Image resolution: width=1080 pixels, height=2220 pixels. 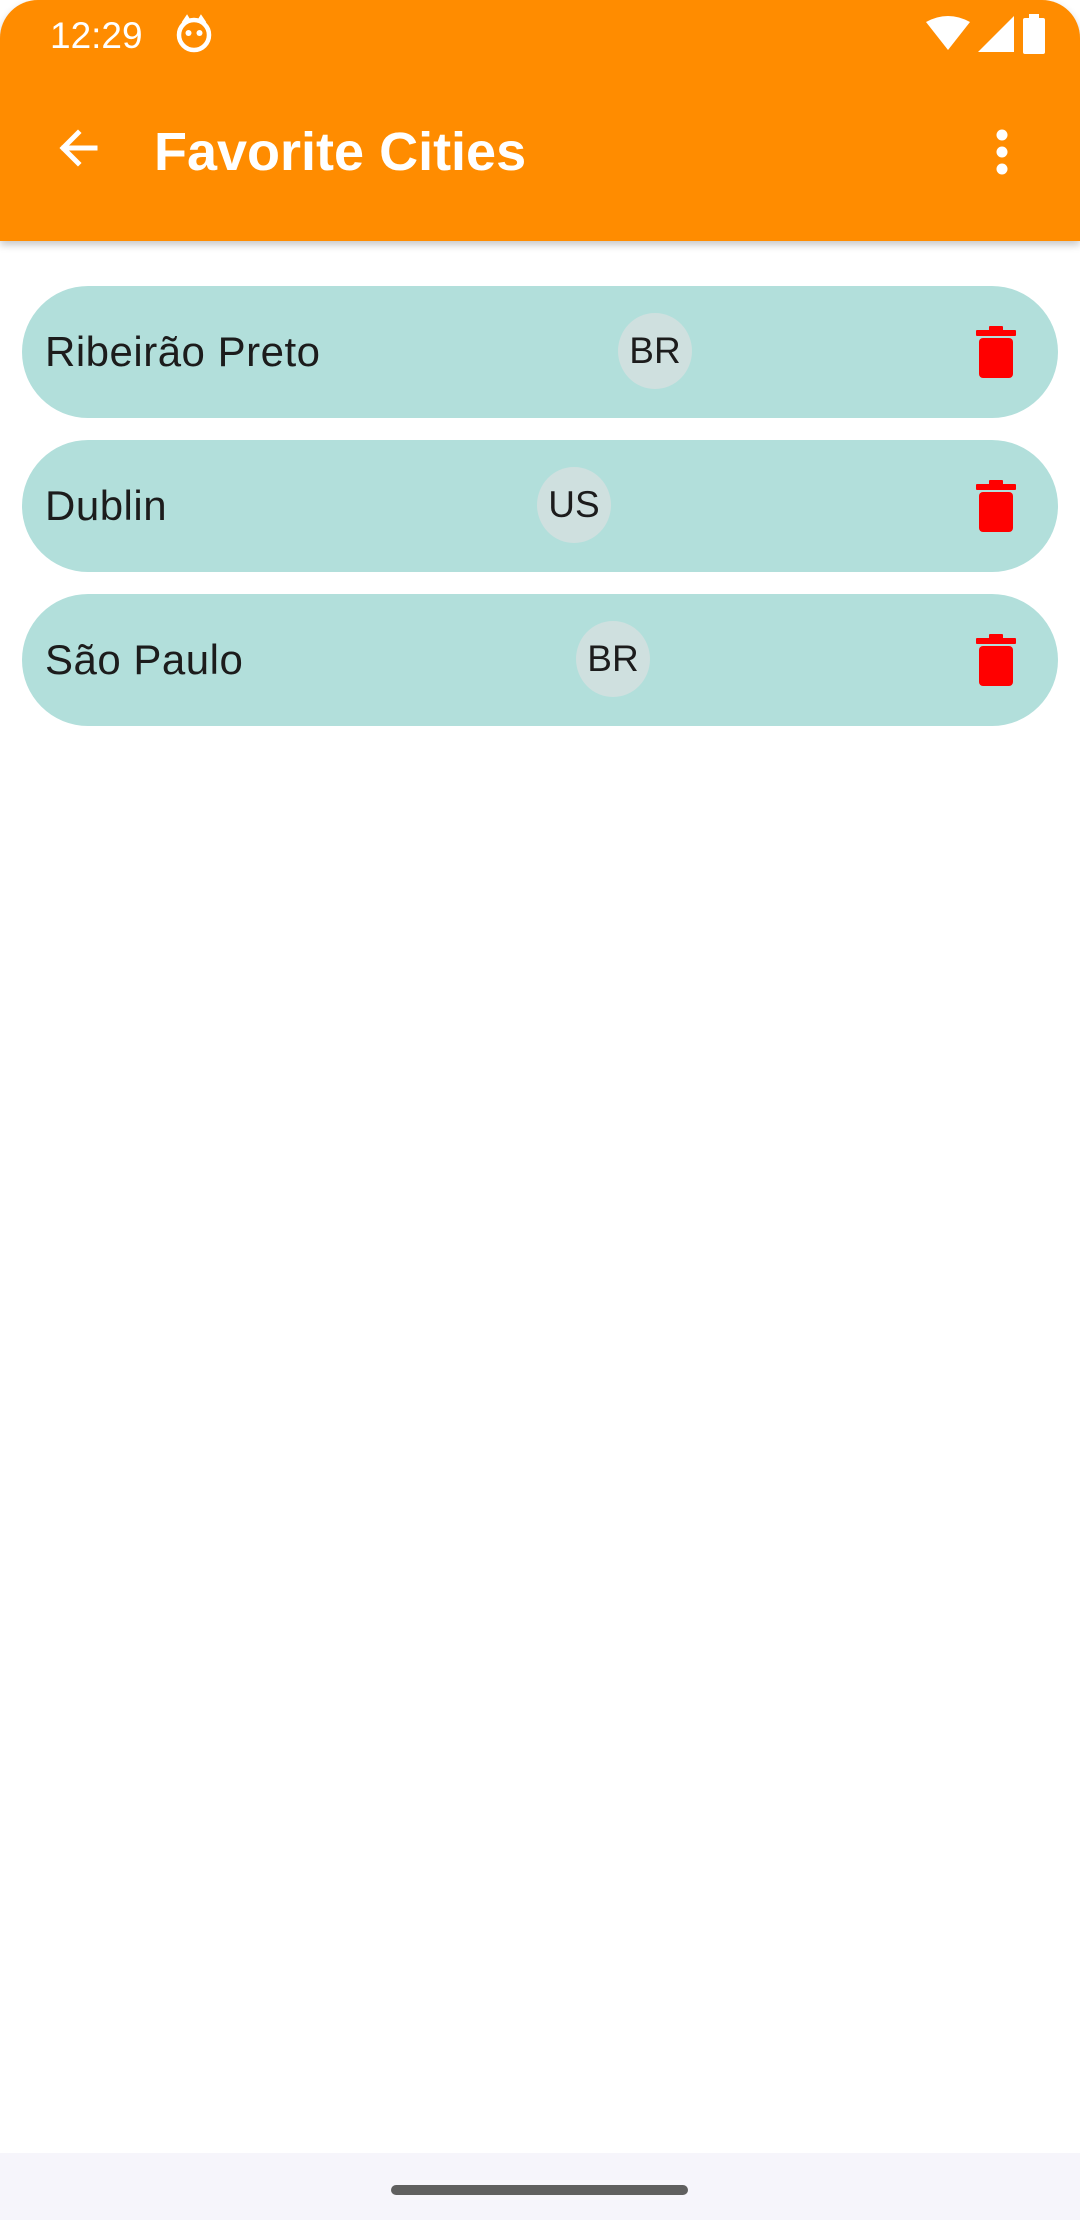 I want to click on app-notification-icon, so click(x=194, y=33).